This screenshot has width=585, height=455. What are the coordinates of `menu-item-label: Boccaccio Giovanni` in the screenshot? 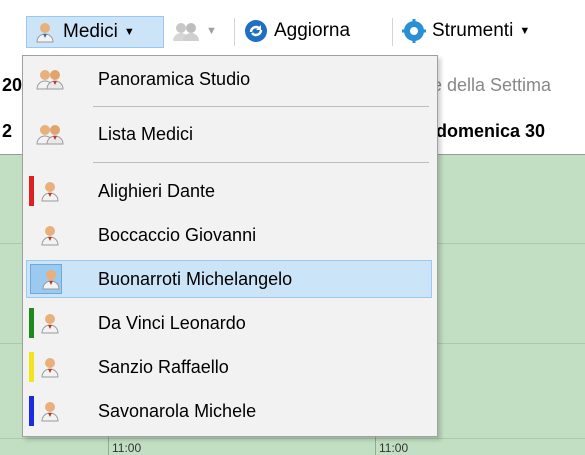 It's located at (177, 235).